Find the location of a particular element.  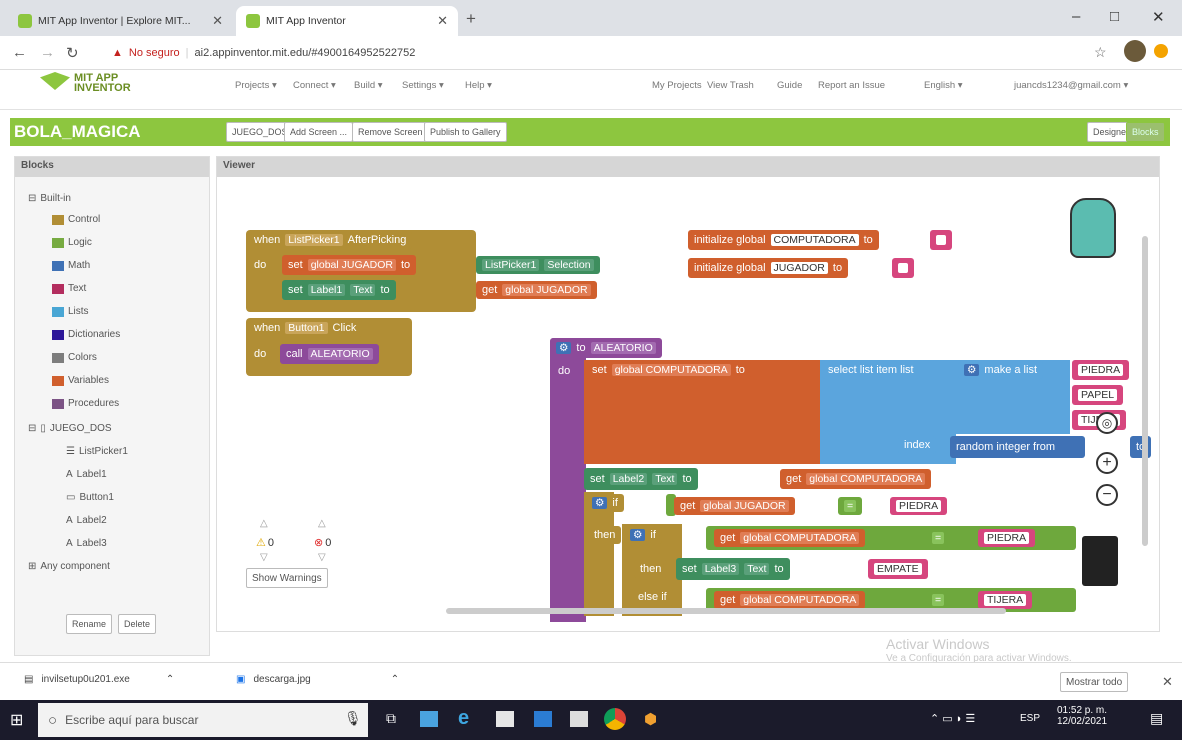

any-component-node: ⊞ Any component is located at coordinates (69, 566).